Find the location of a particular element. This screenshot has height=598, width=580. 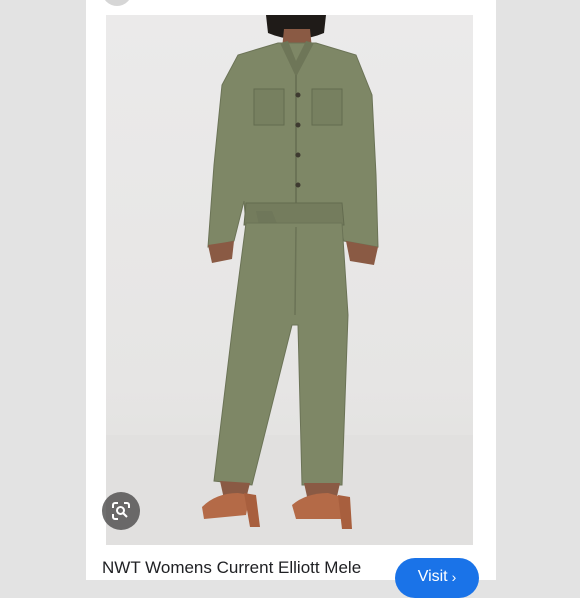

visit-button: Visit › is located at coordinates (437, 578).